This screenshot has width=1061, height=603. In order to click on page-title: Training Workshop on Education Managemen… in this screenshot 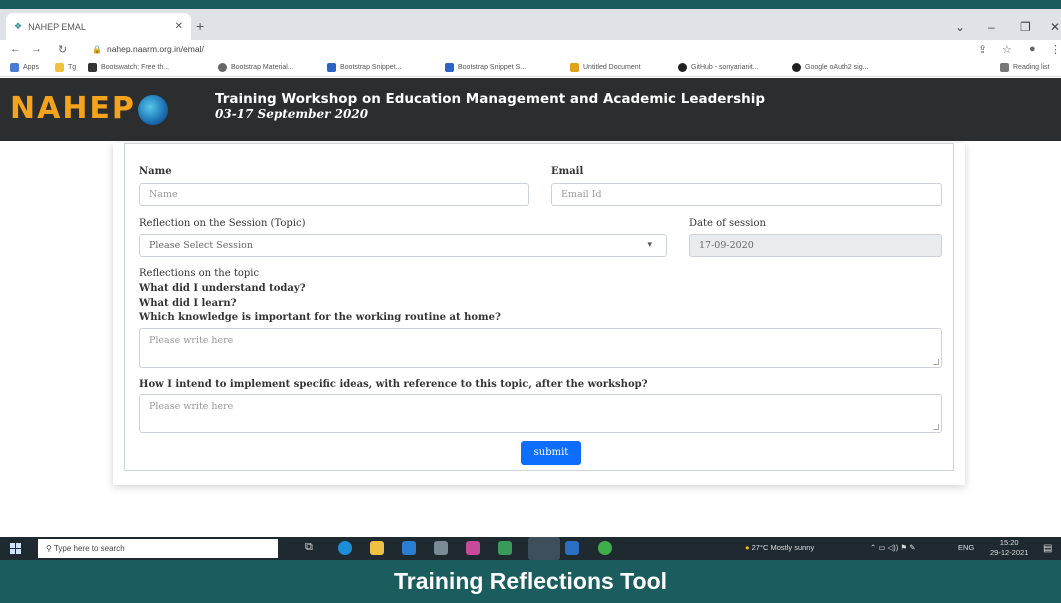, I will do `click(490, 99)`.